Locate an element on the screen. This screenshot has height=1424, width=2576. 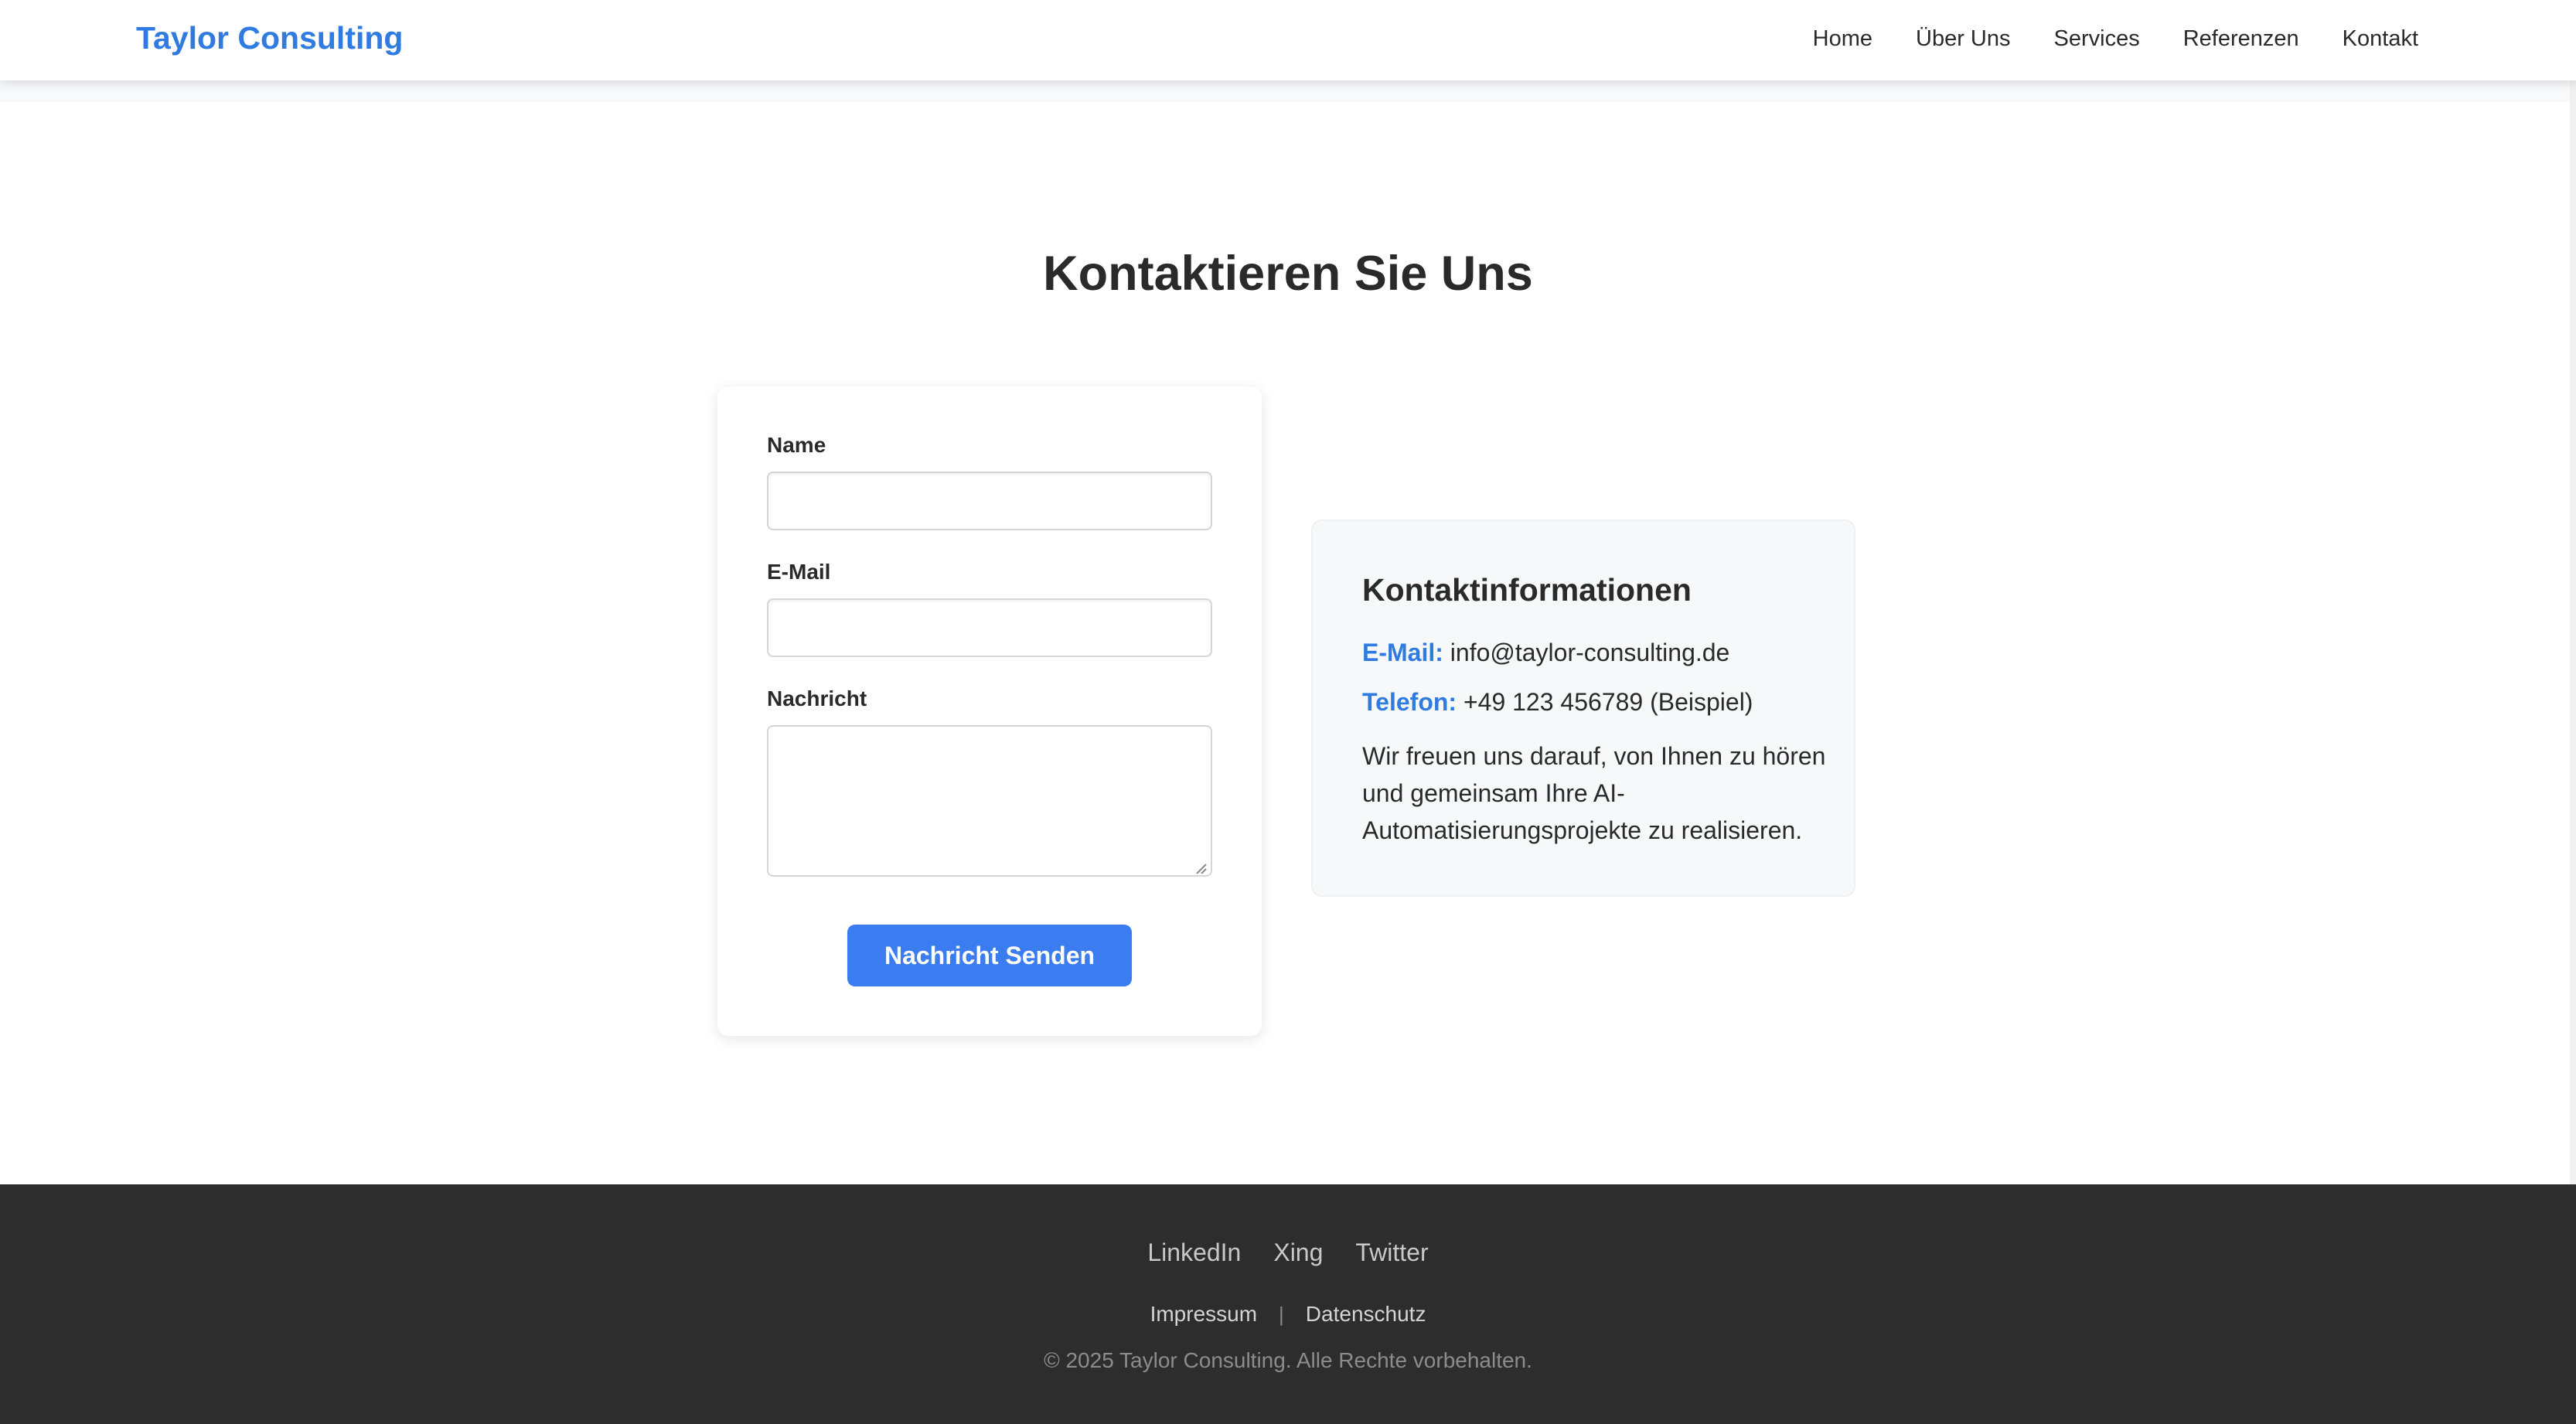
contact-email-row: E-Mail: info@taylor-consulting.de is located at coordinates (1545, 653).